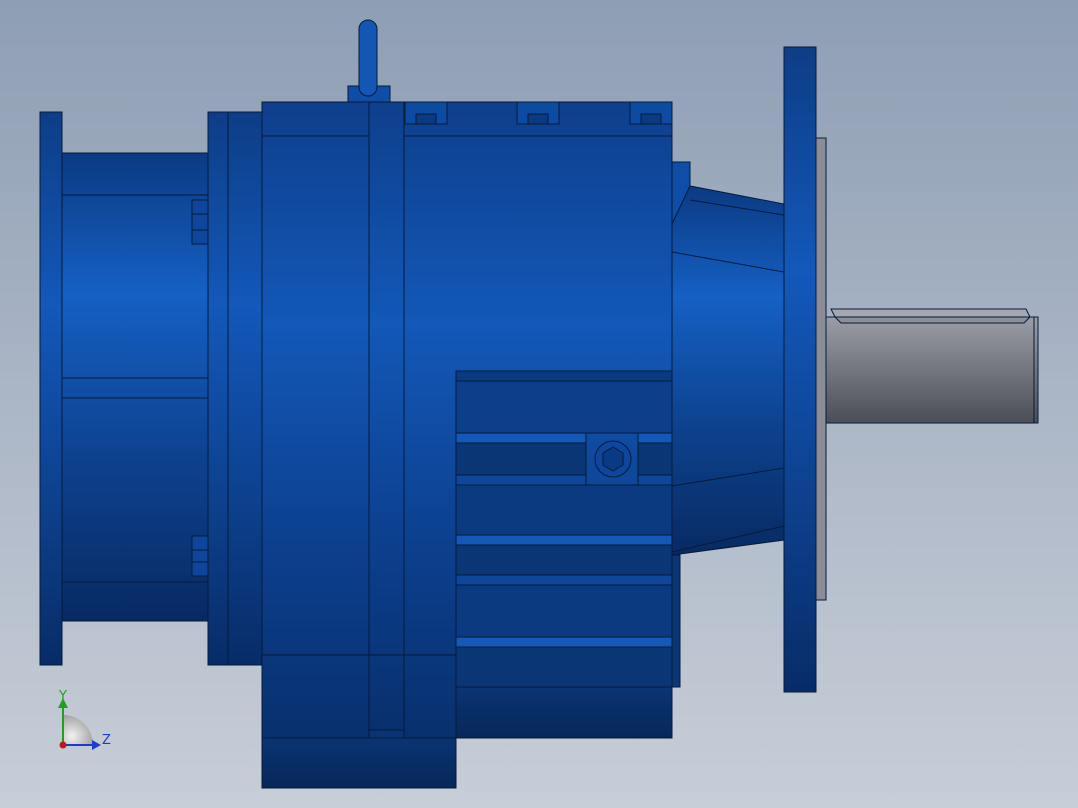 The image size is (1078, 808). I want to click on motor-adapter-flange, so click(151, 388).